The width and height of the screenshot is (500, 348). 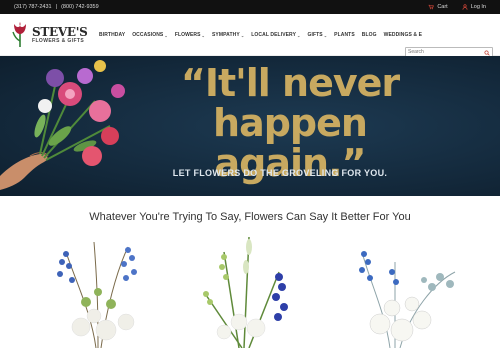 What do you see at coordinates (60, 32) in the screenshot?
I see `logo-name: STEVE'S` at bounding box center [60, 32].